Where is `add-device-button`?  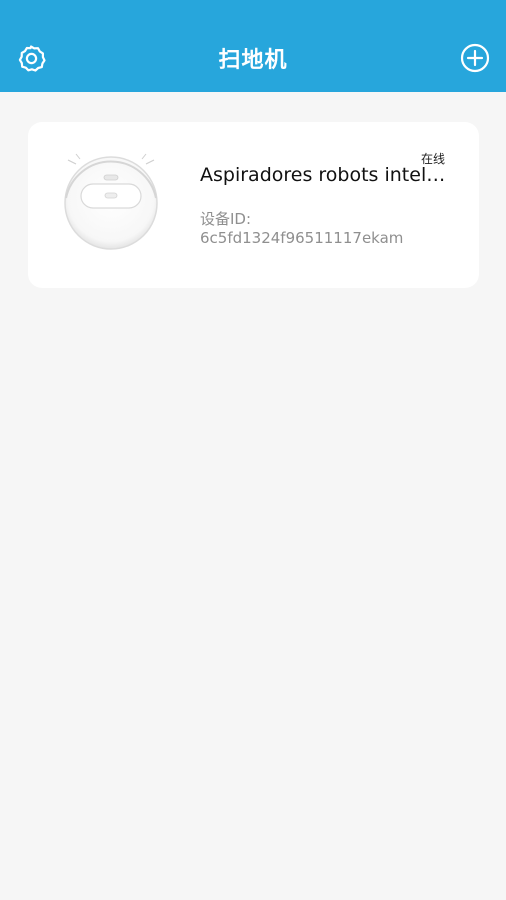
add-device-button is located at coordinates (475, 58).